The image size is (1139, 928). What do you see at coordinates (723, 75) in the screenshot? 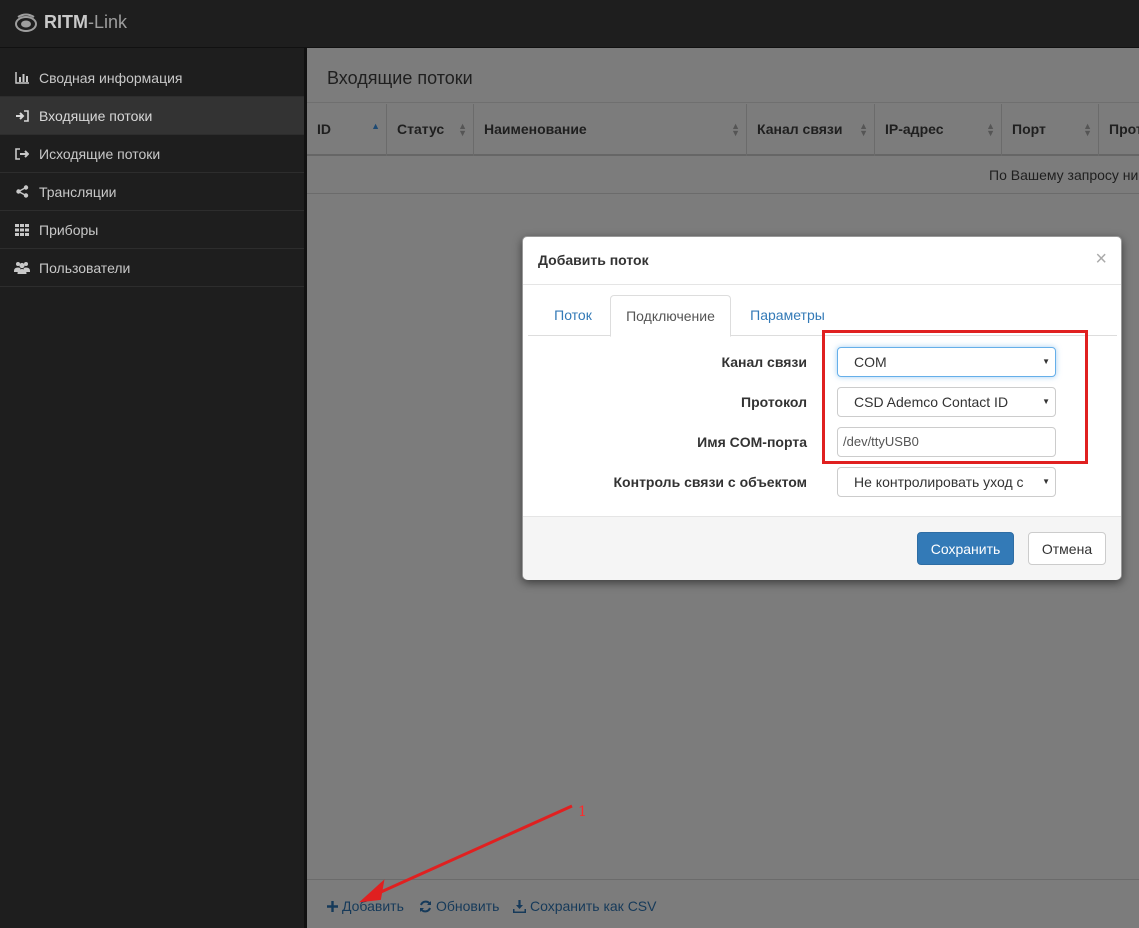
I see `page-title: Входящие потоки` at bounding box center [723, 75].